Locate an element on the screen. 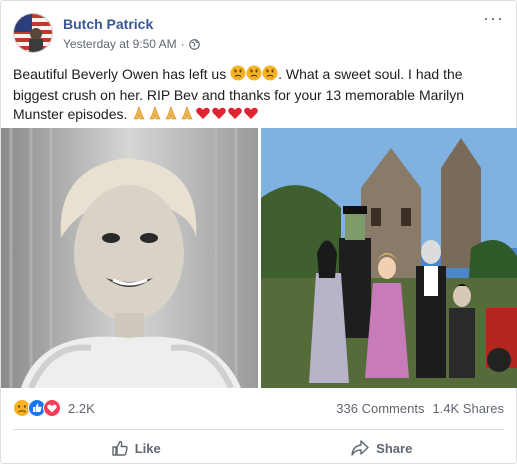 This screenshot has width=517, height=464. author-name-link: Butch Patrick is located at coordinates (108, 24).